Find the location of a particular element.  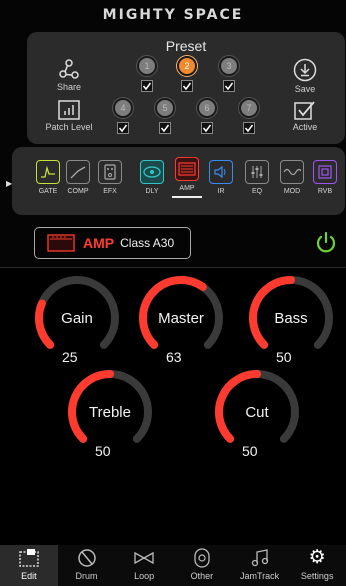

preset-slot-7: 7 is located at coordinates (249, 108).